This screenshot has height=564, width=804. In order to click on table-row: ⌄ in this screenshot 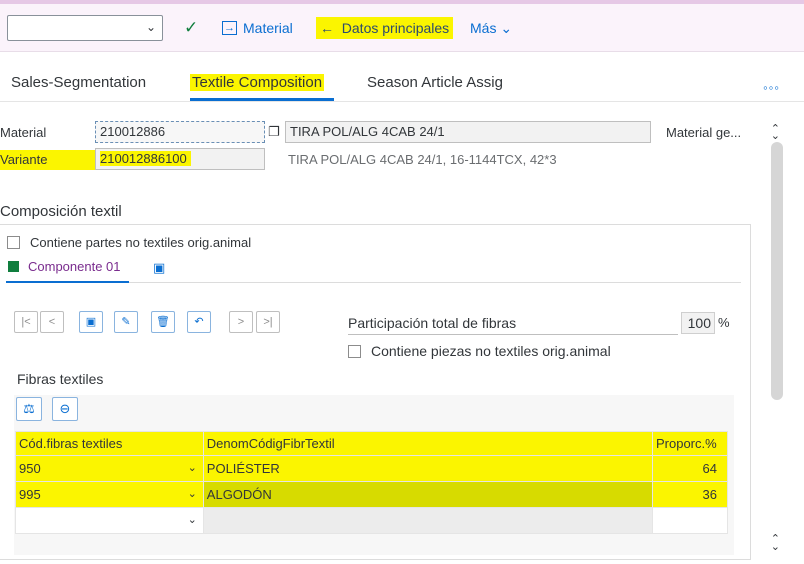, I will do `click(372, 520)`.